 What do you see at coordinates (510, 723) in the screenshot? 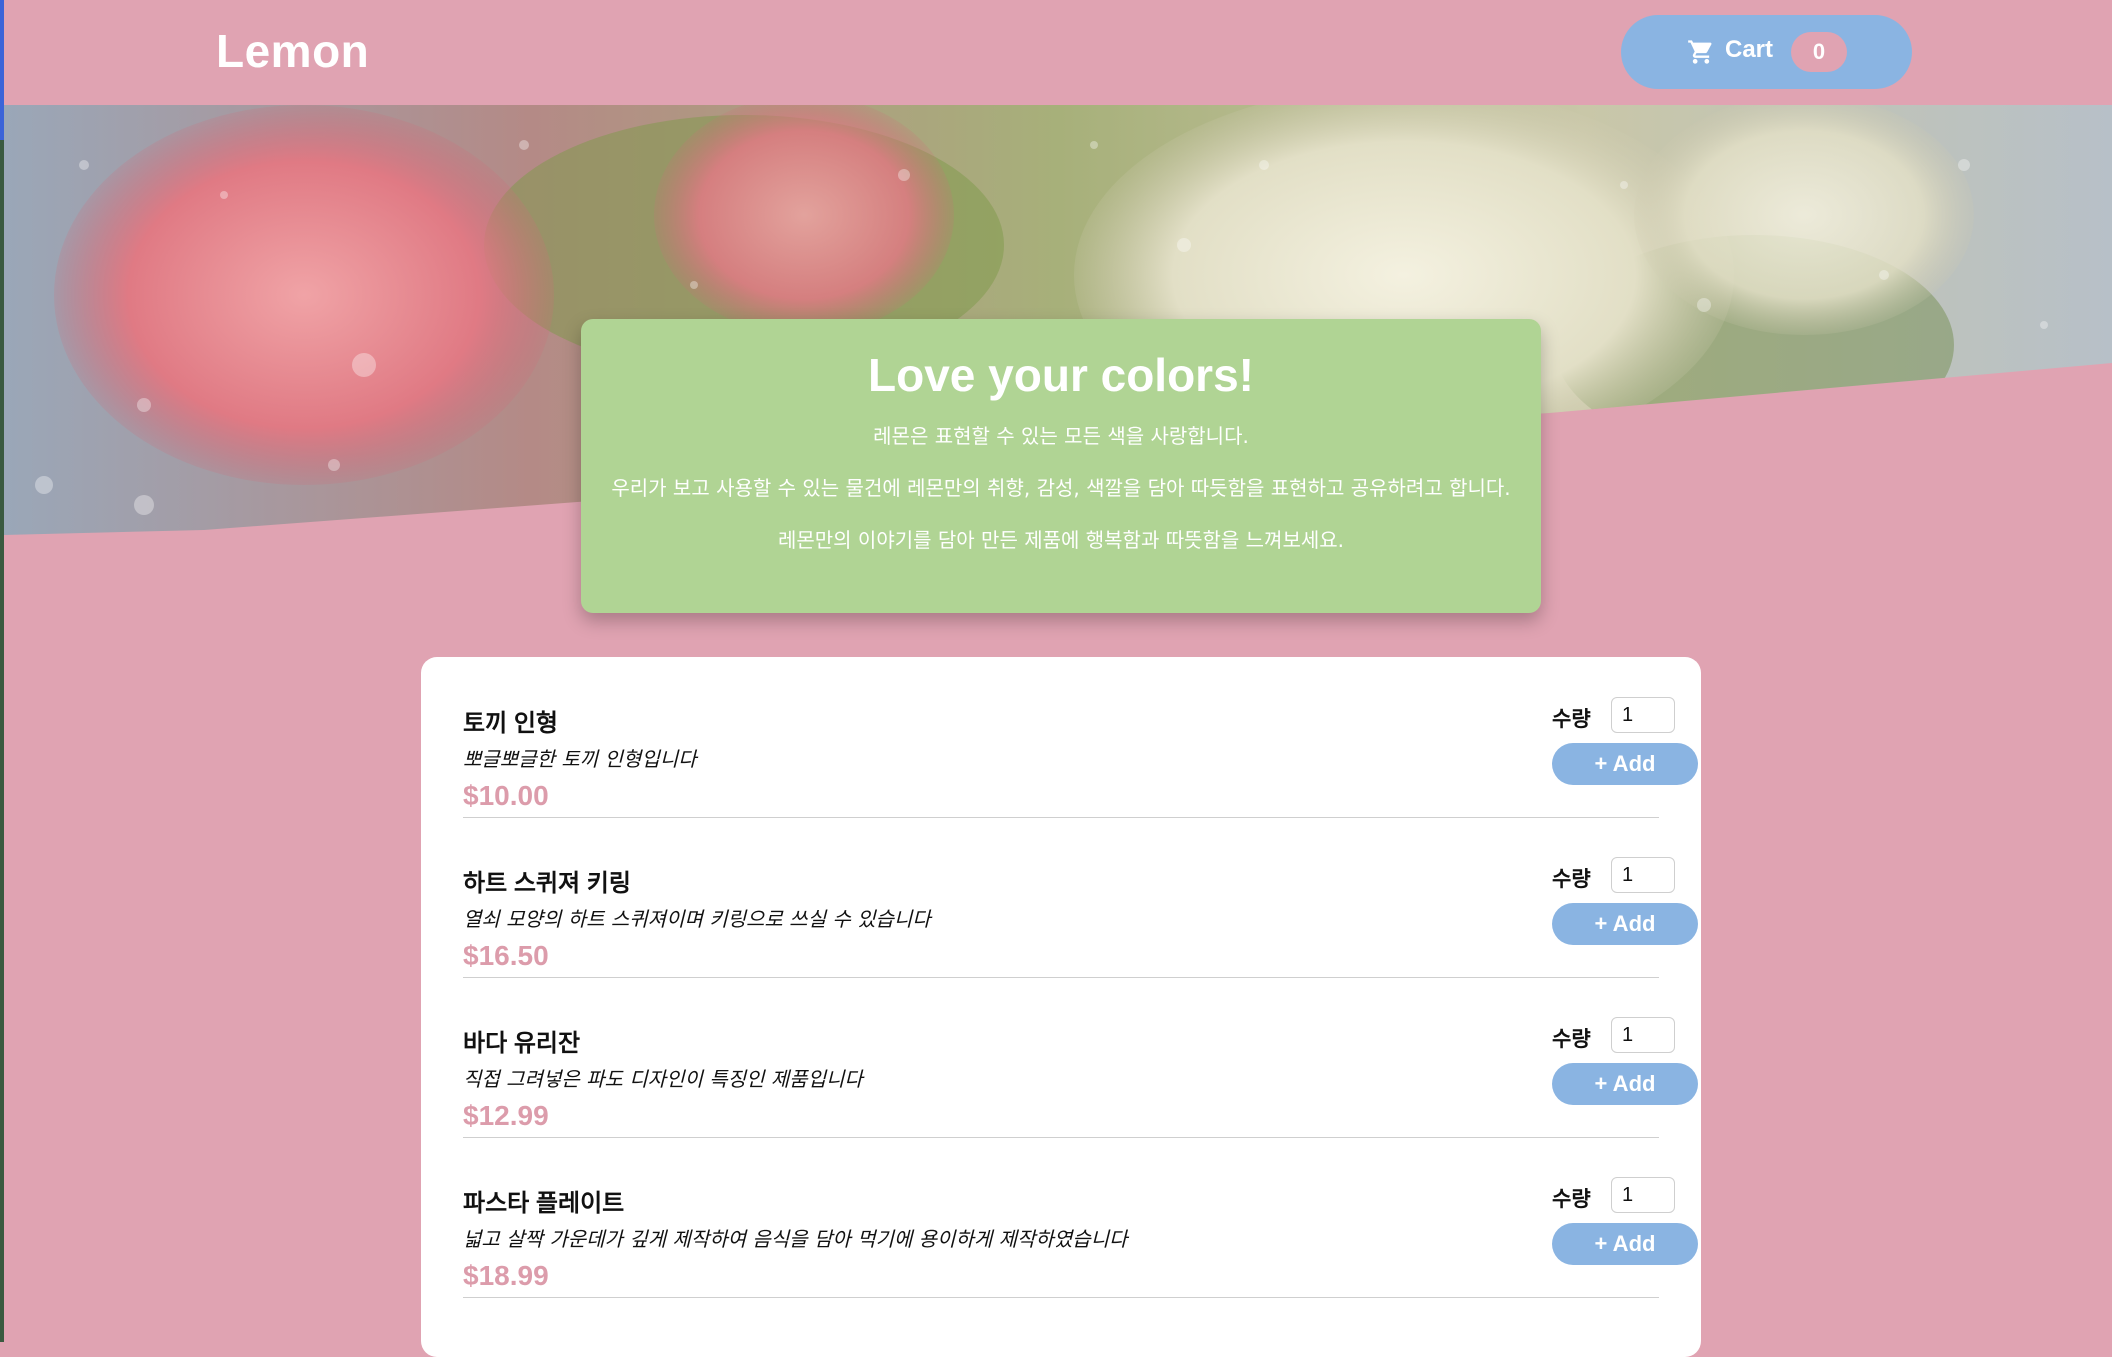
I see `product-name: 토끼 인형` at bounding box center [510, 723].